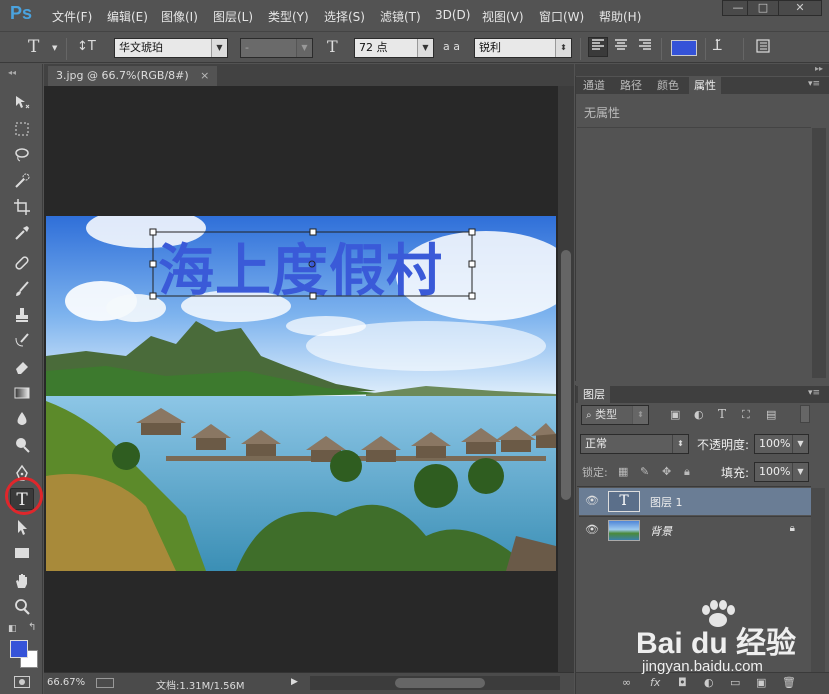 This screenshot has width=829, height=694. I want to click on menu-file: 文件(F), so click(72, 16).